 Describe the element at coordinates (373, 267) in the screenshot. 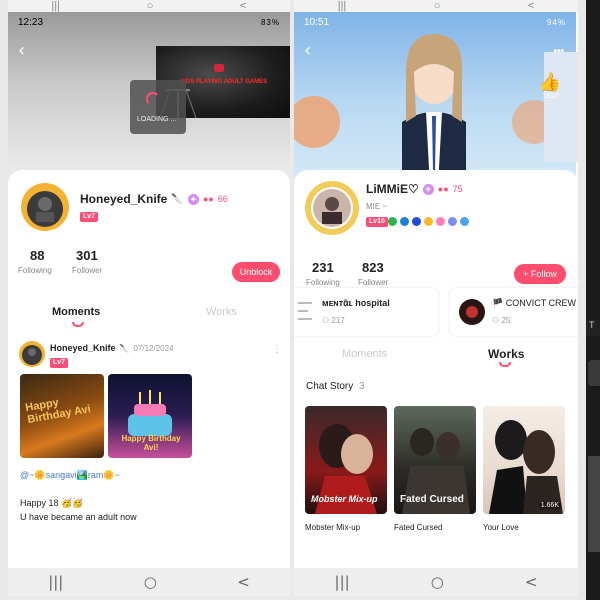

I see `follower-count: 823` at that location.